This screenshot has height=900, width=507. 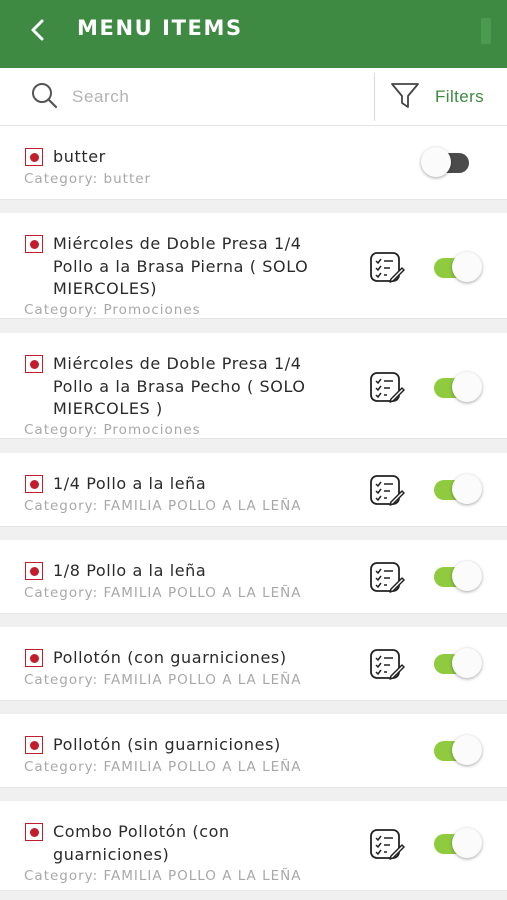 I want to click on search-input, so click(x=212, y=97).